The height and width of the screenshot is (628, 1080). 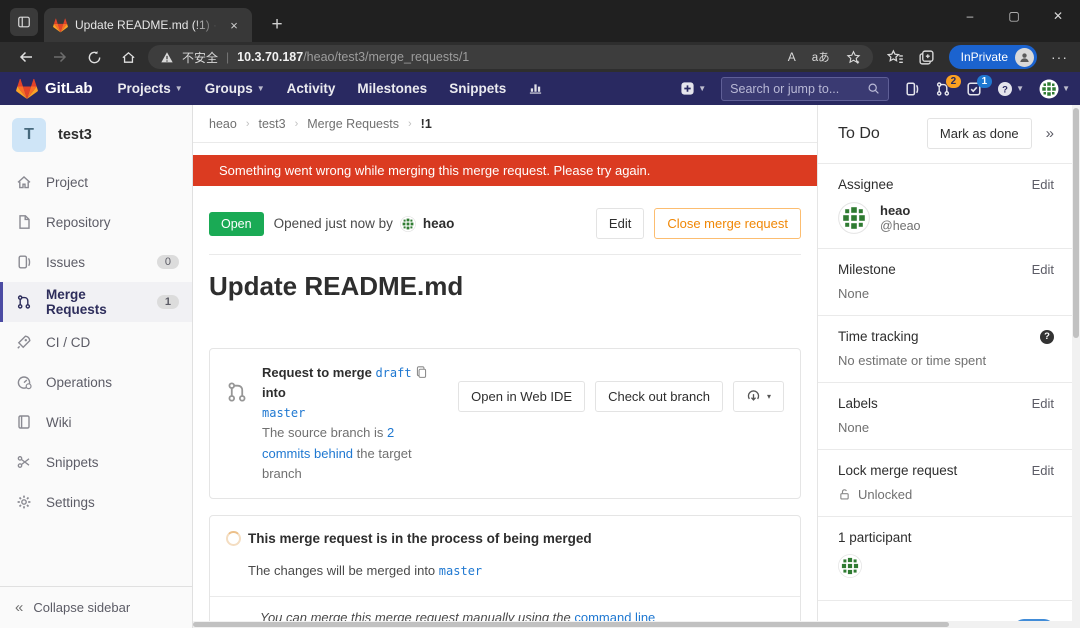 What do you see at coordinates (727, 223) in the screenshot?
I see `close-merge-request-button: Close merge request` at bounding box center [727, 223].